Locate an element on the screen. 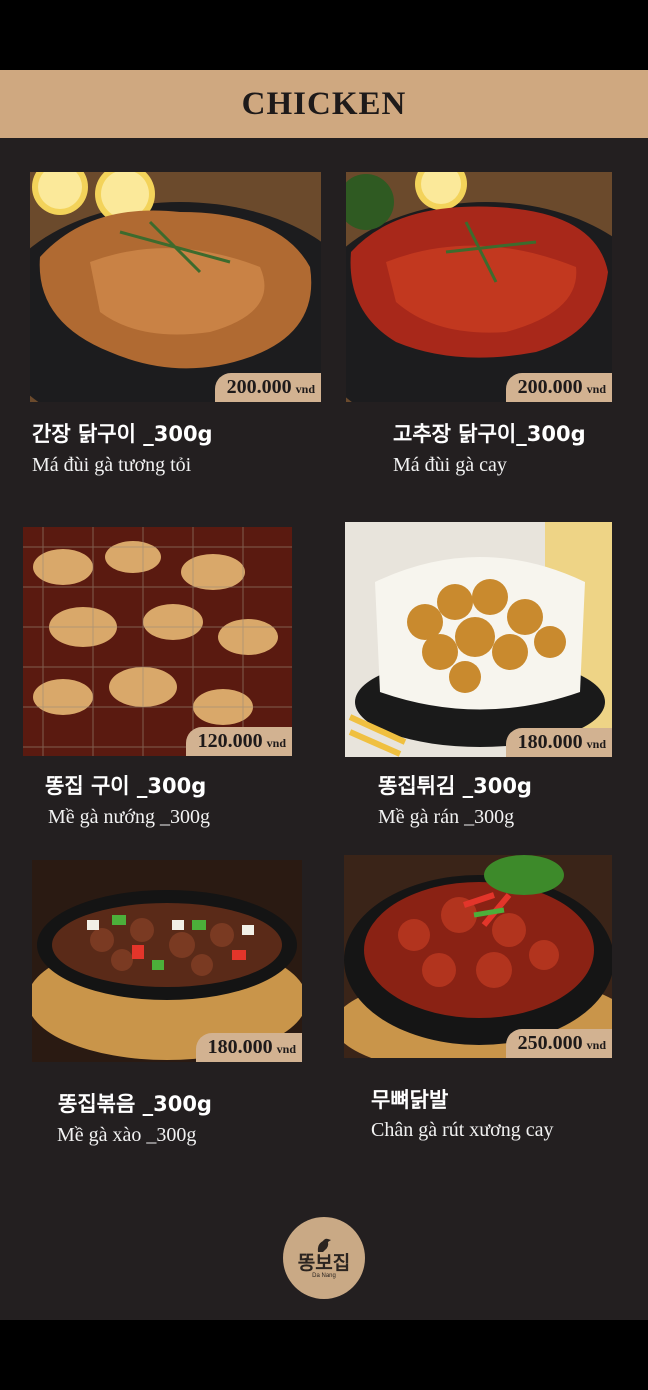 The width and height of the screenshot is (648, 1390). item-korean-name: 똥집 구이 _300g is located at coordinates (126, 786).